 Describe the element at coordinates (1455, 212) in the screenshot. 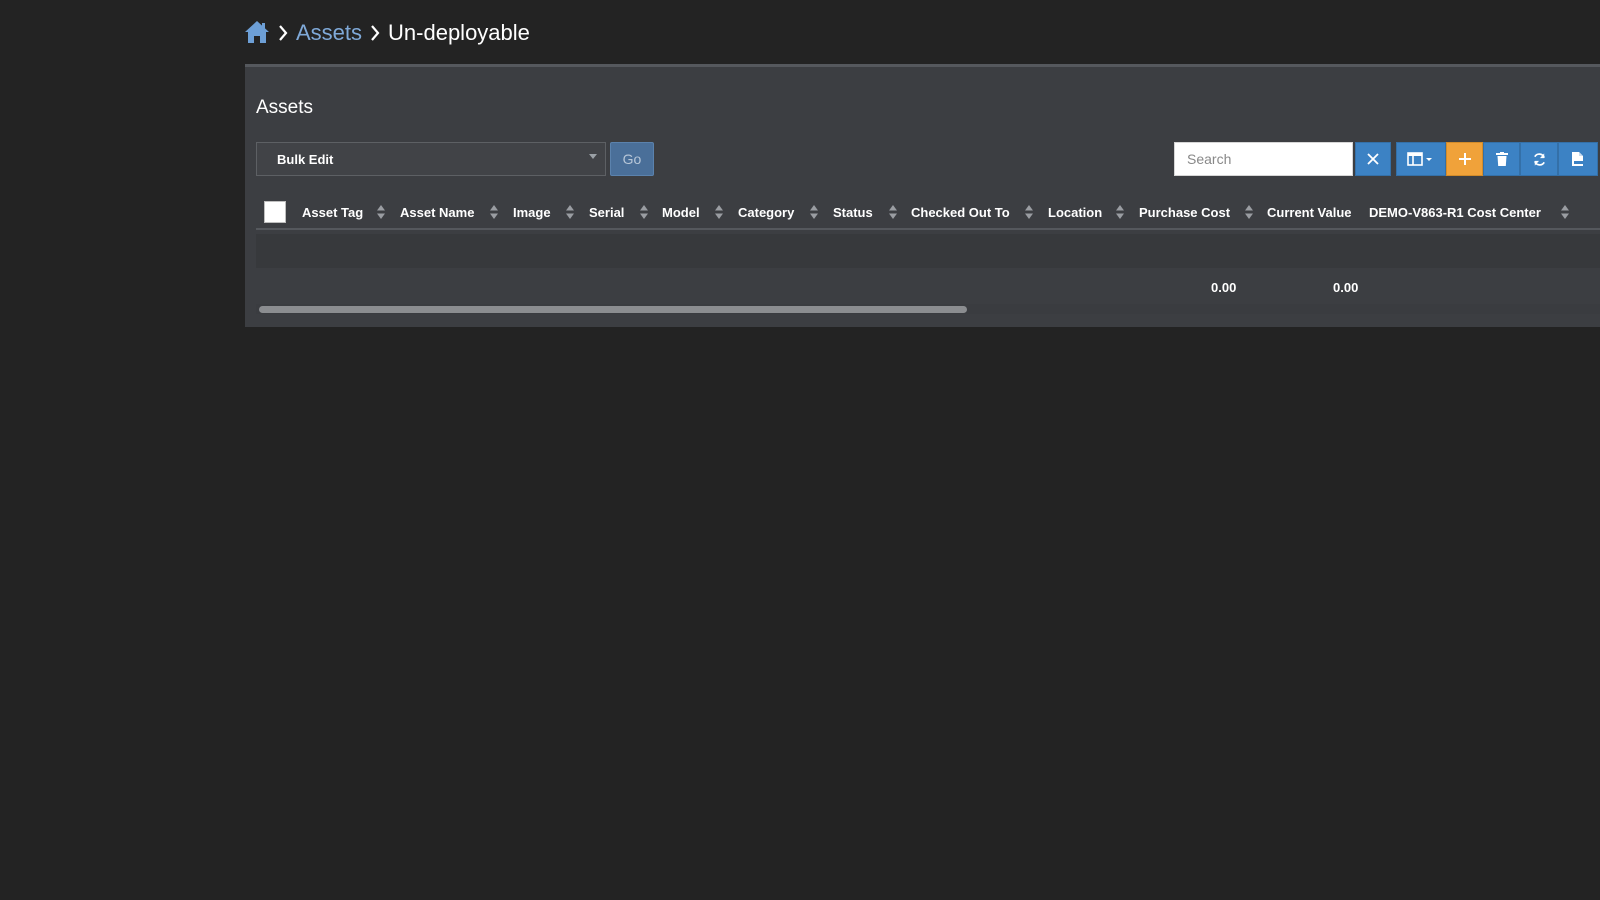

I see `column-header-cost-center: DEMO-V863-R1 Cost Center` at that location.